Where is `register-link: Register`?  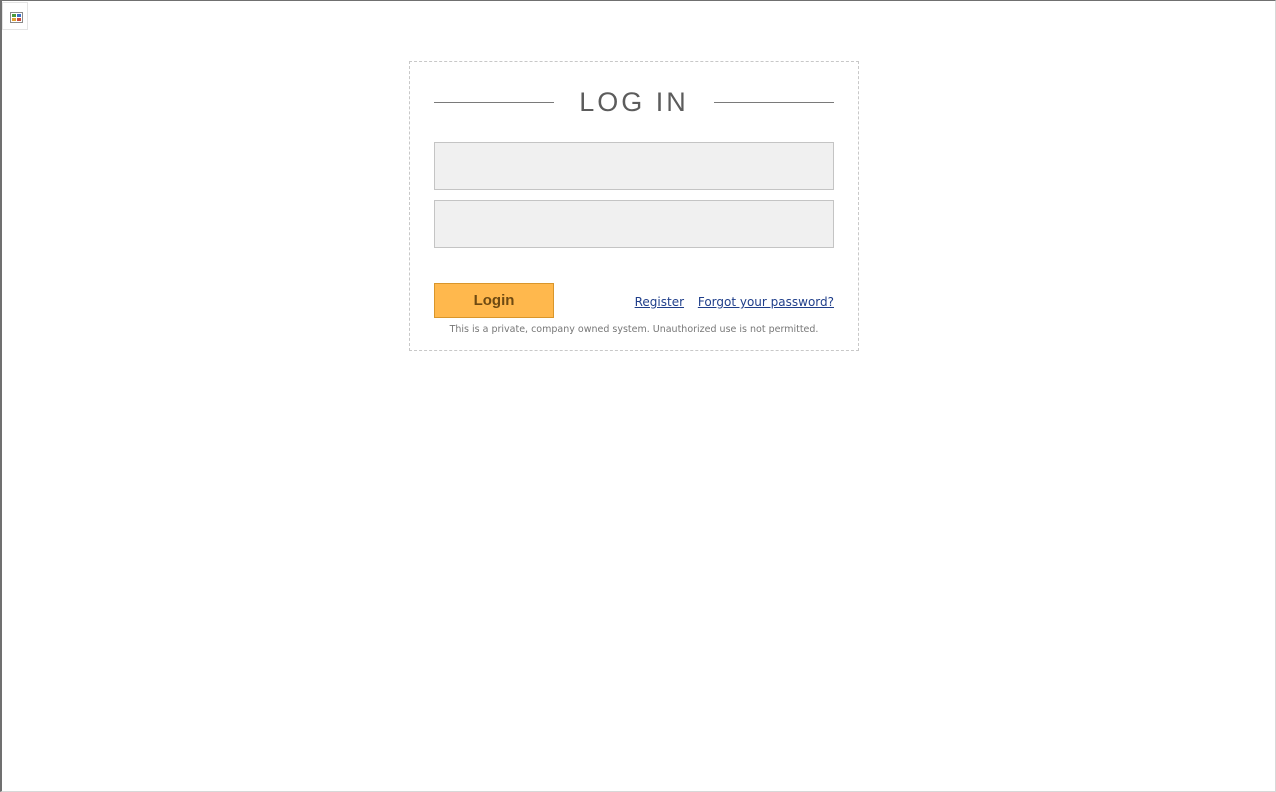
register-link: Register is located at coordinates (659, 302).